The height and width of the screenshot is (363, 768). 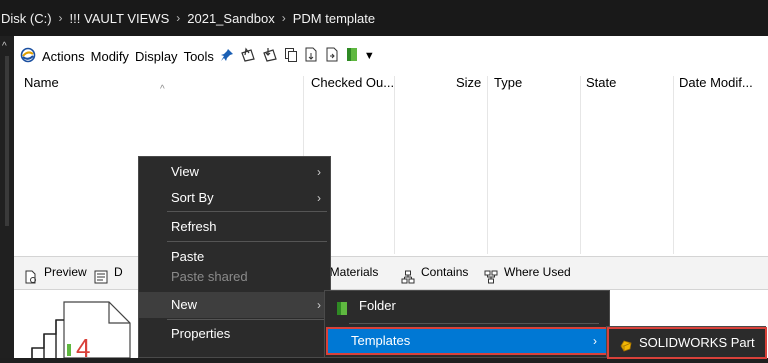 I want to click on pdm-toolbar: Actions Modify Display Tools ▼, so click(x=391, y=56).